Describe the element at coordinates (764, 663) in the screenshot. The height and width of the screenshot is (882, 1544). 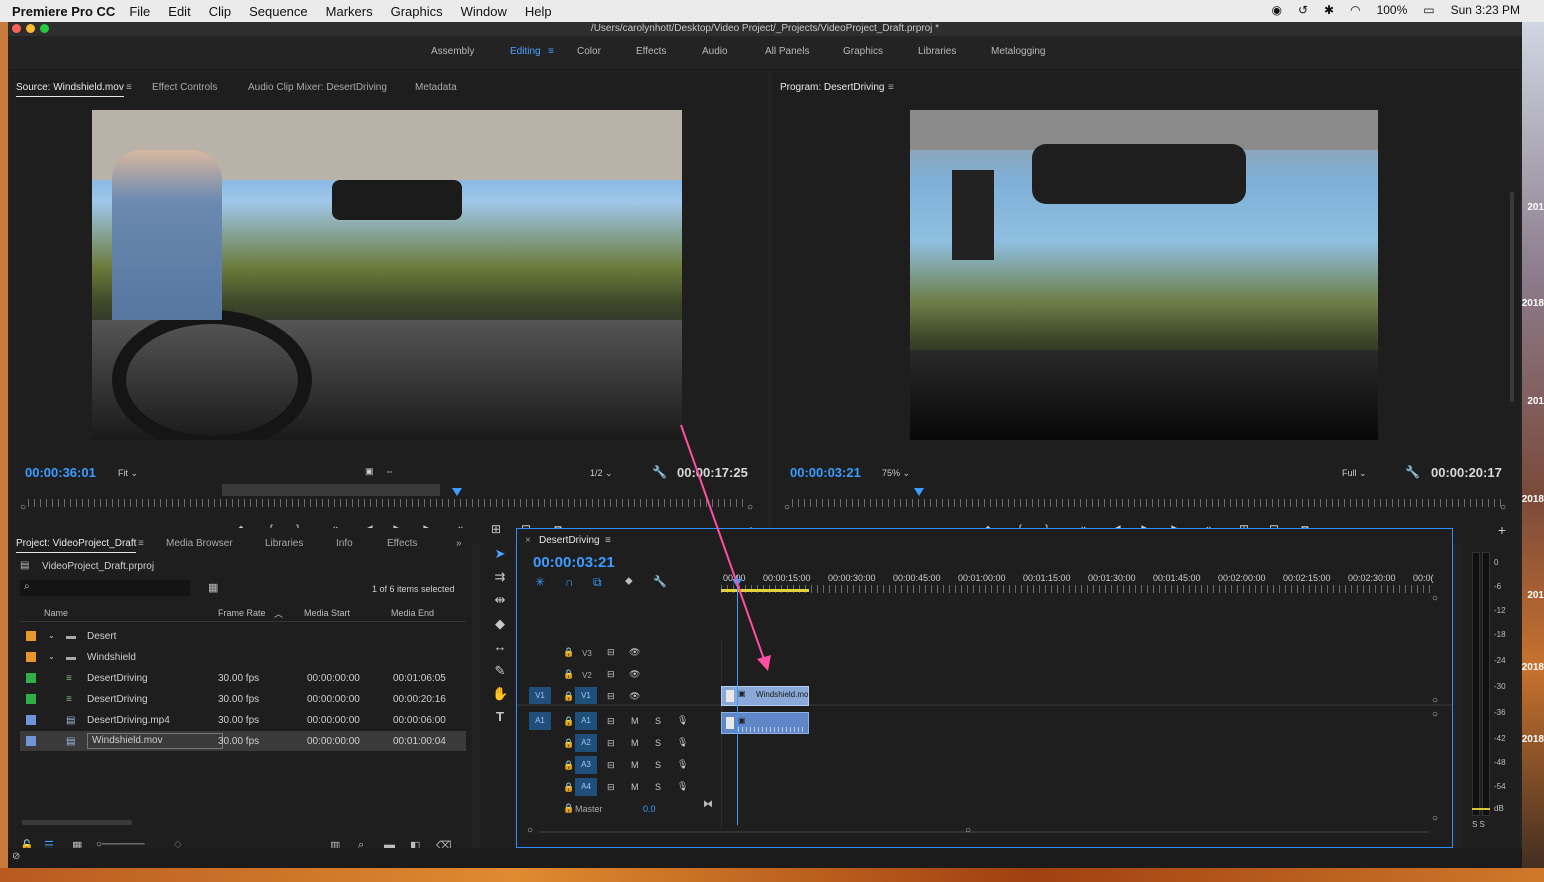
I see `annotation-arrow-head` at that location.